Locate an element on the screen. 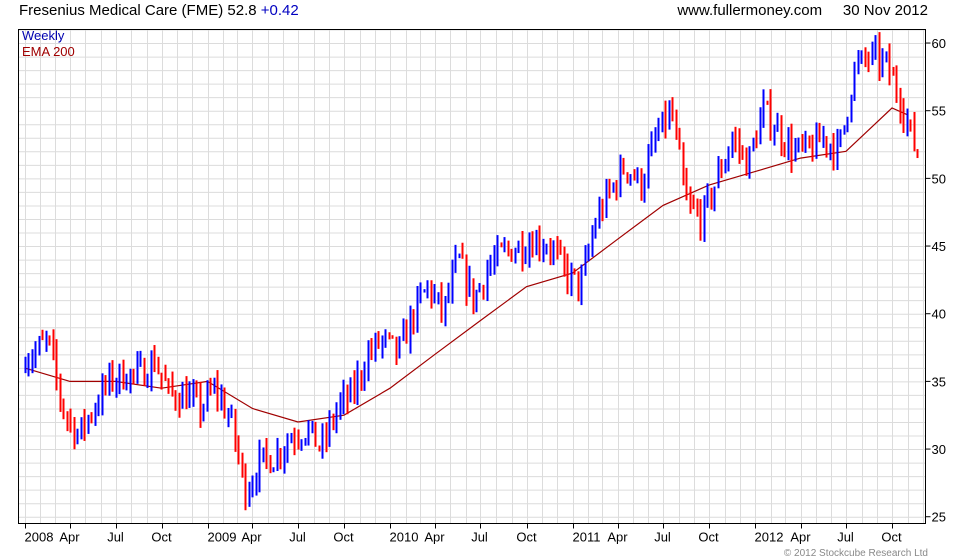  x-tick-label: 2009 is located at coordinates (222, 537).